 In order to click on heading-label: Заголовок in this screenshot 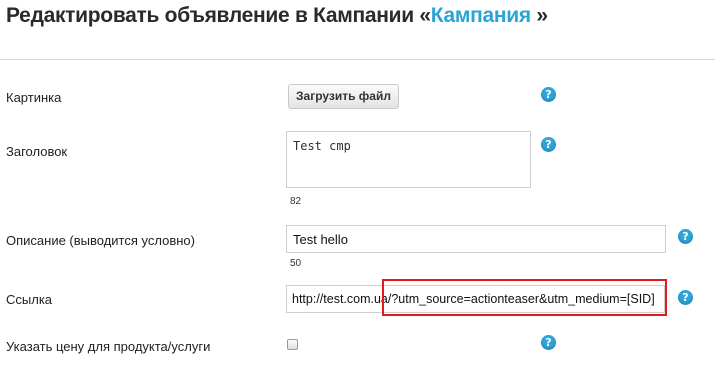, I will do `click(37, 151)`.